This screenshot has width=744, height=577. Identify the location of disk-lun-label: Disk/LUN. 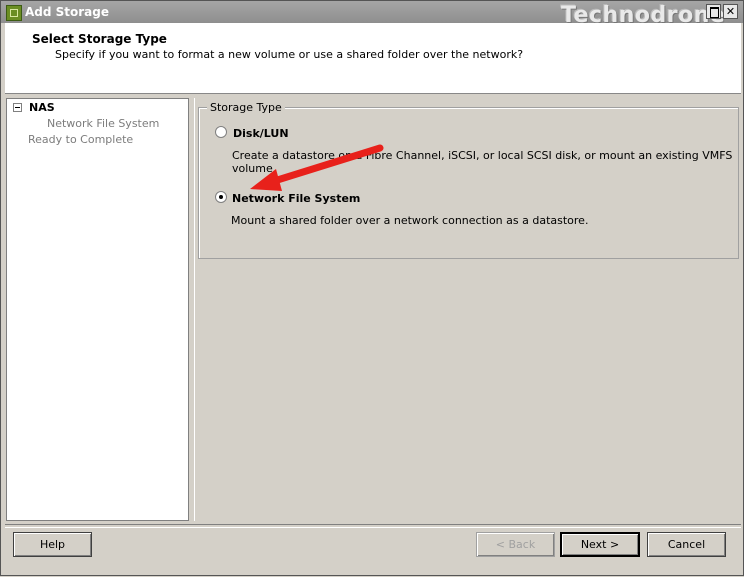
(261, 133).